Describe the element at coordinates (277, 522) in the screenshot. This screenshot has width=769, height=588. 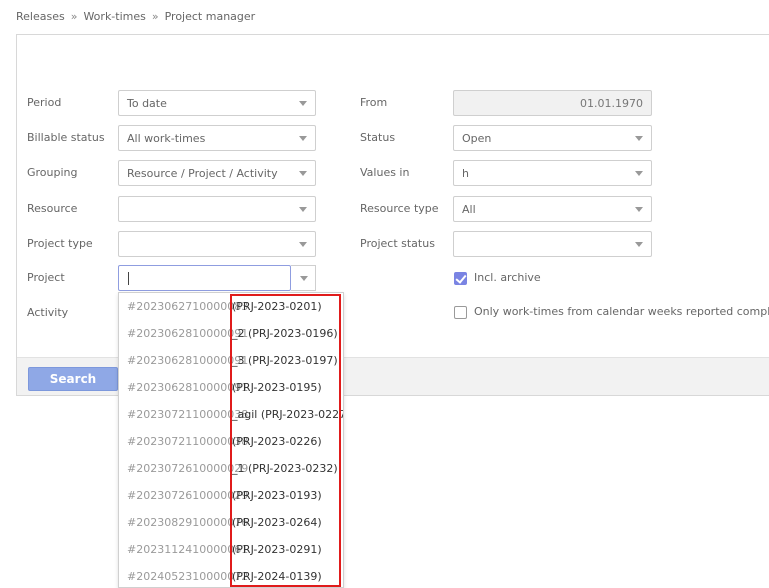
I see `project-option-key: (PRJ-2023-0264)` at that location.